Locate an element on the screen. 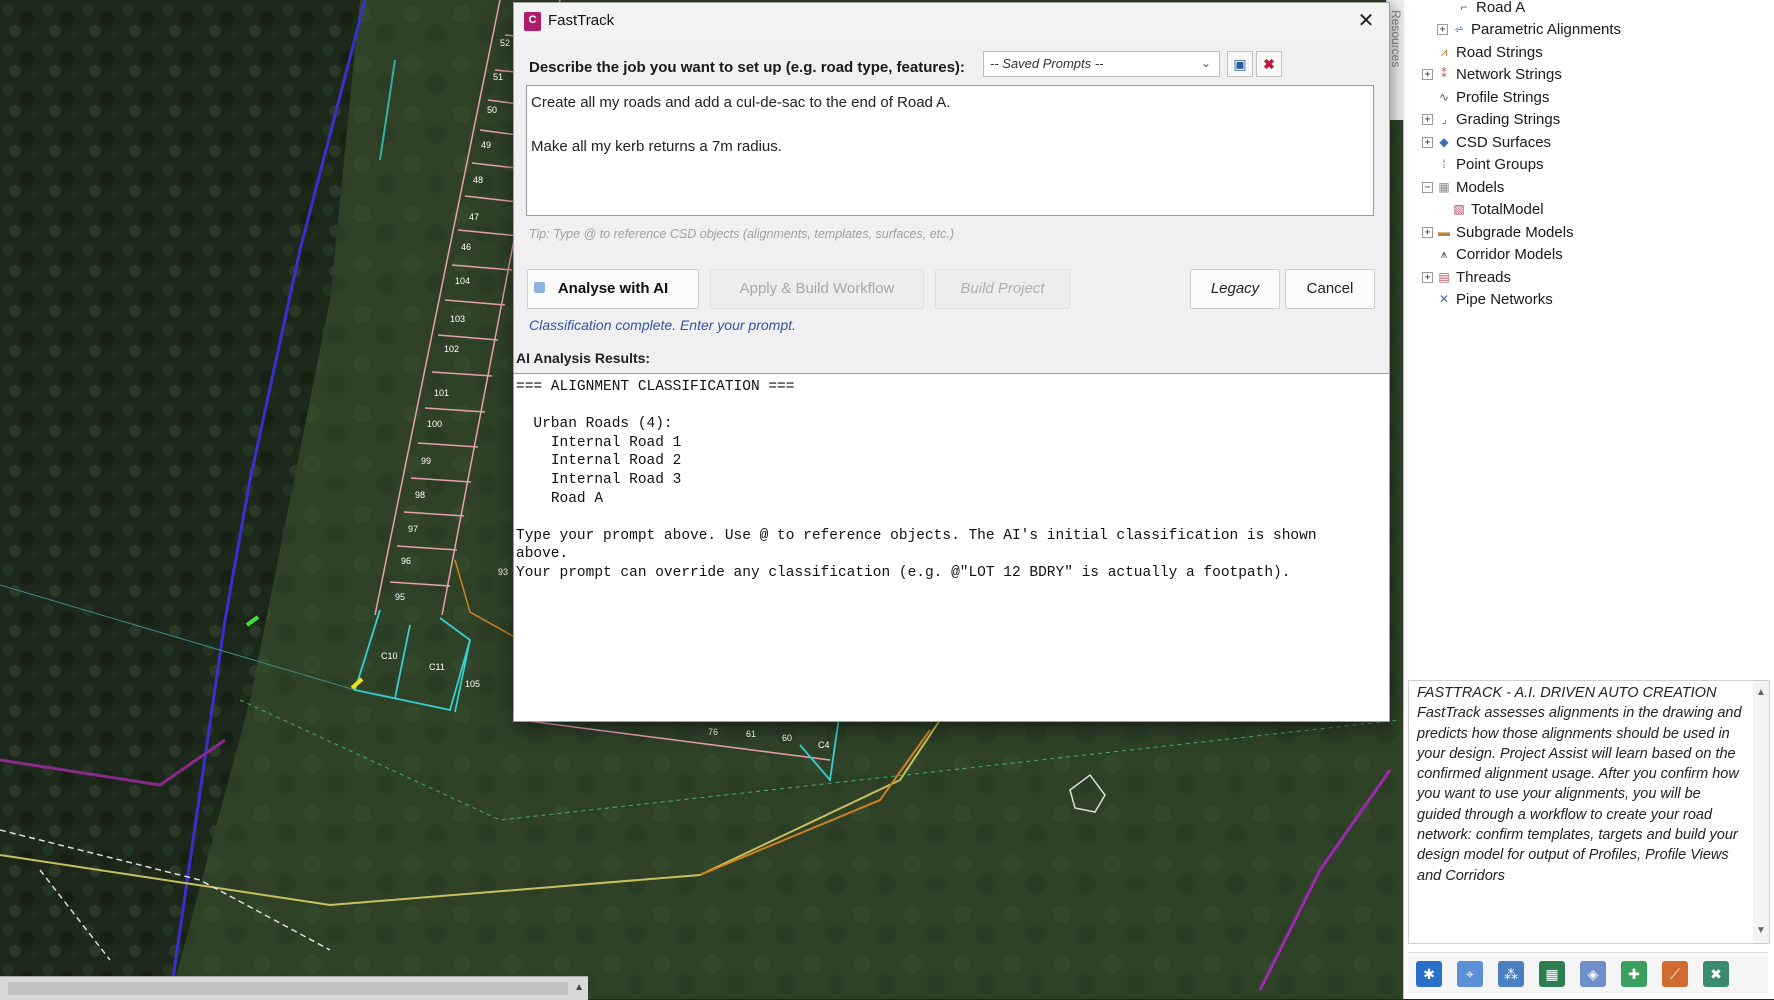  cancel-button: Cancel is located at coordinates (1330, 289).